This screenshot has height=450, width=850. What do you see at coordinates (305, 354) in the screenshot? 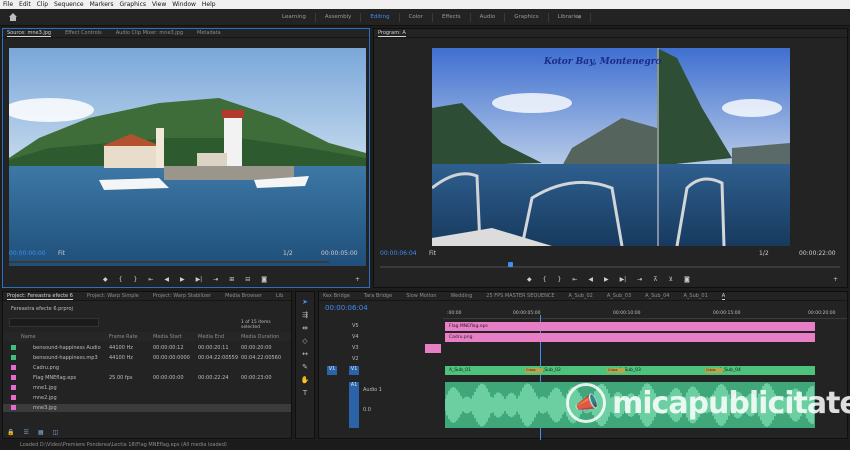
I see `slip-tool-icon: ↔` at bounding box center [305, 354].